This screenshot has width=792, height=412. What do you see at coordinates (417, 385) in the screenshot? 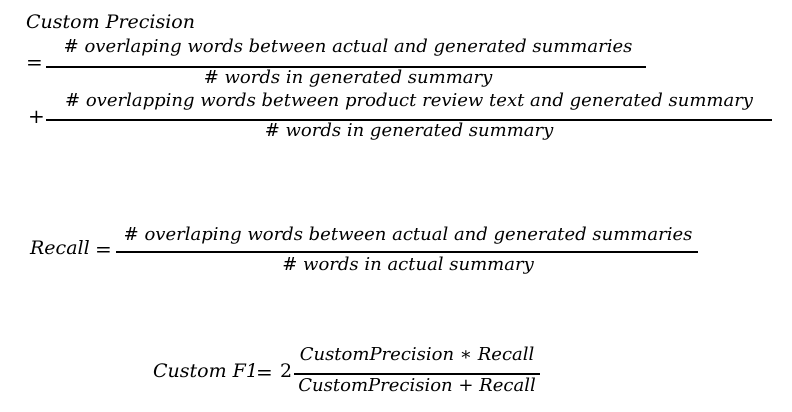
I see `f1-denominator: CustomPrecision + Recall` at bounding box center [417, 385].